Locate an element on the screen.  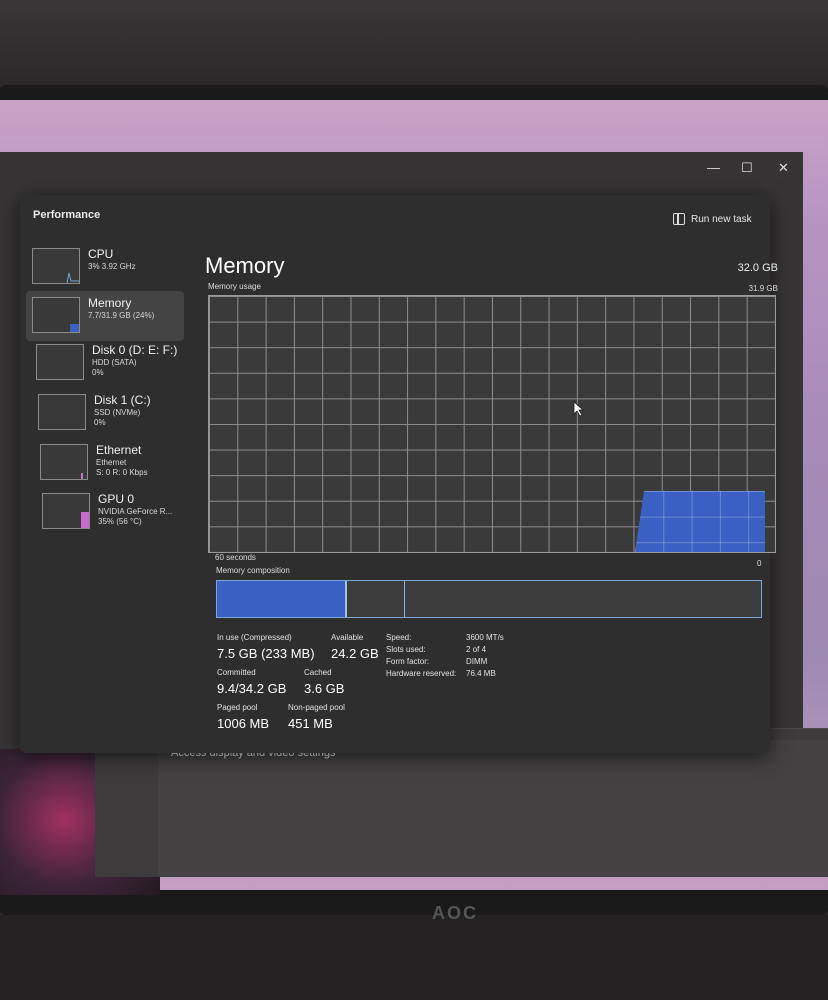
monitor-stand is located at coordinates (414, 957).